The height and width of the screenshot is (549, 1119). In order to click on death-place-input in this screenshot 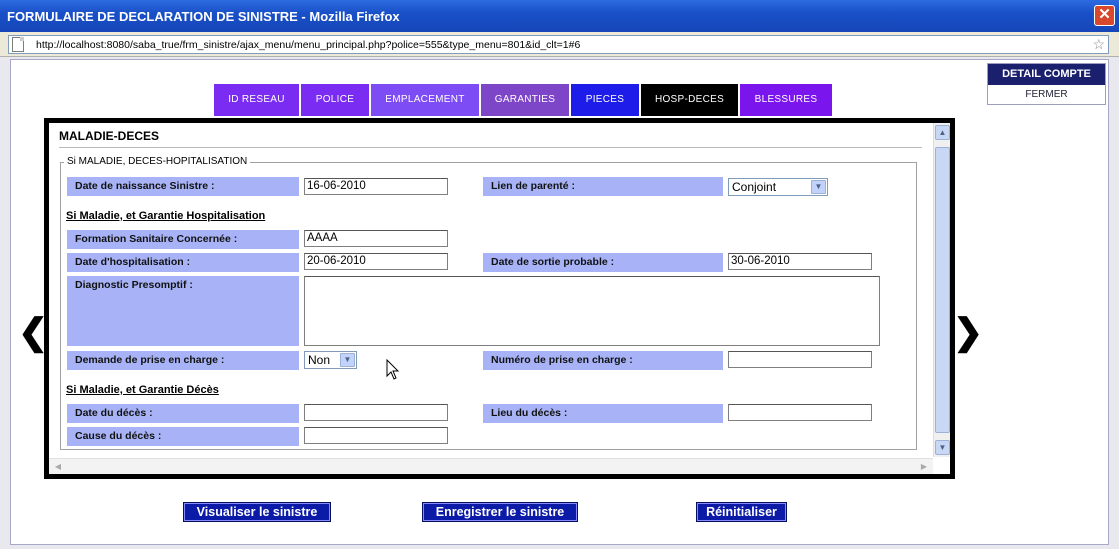, I will do `click(800, 412)`.